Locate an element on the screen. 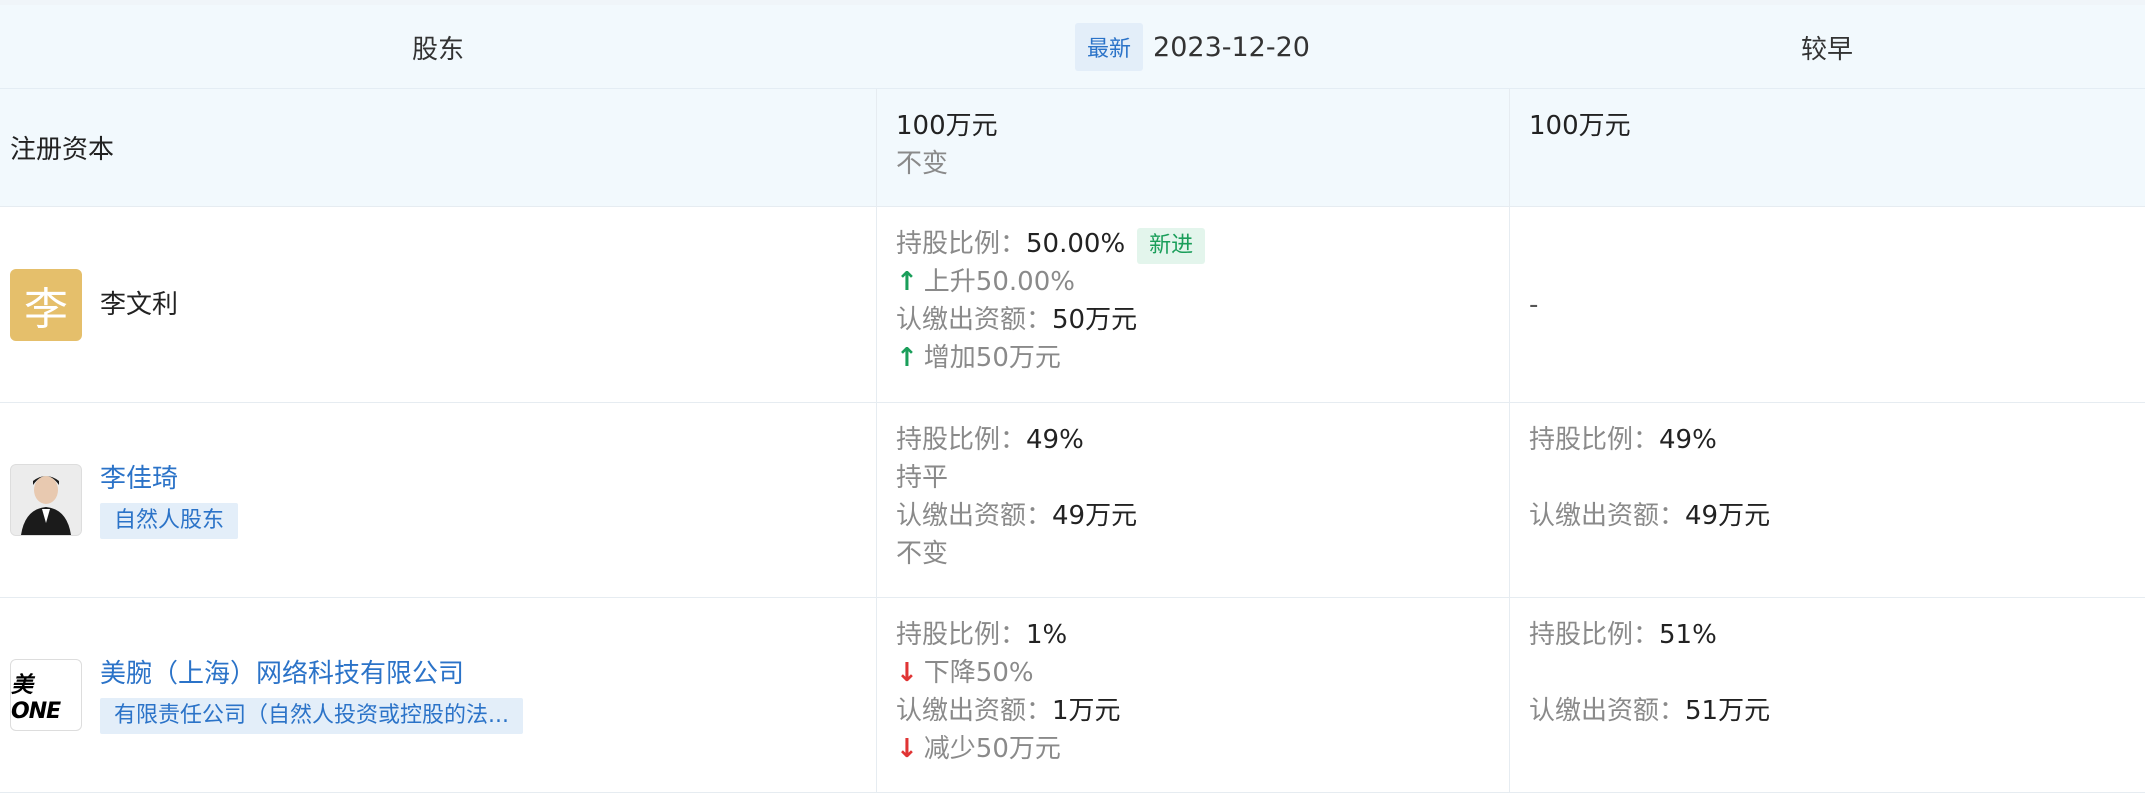  earlier-cell: 持股比例：51% 认缴出资额：51万元 is located at coordinates (1827, 695).